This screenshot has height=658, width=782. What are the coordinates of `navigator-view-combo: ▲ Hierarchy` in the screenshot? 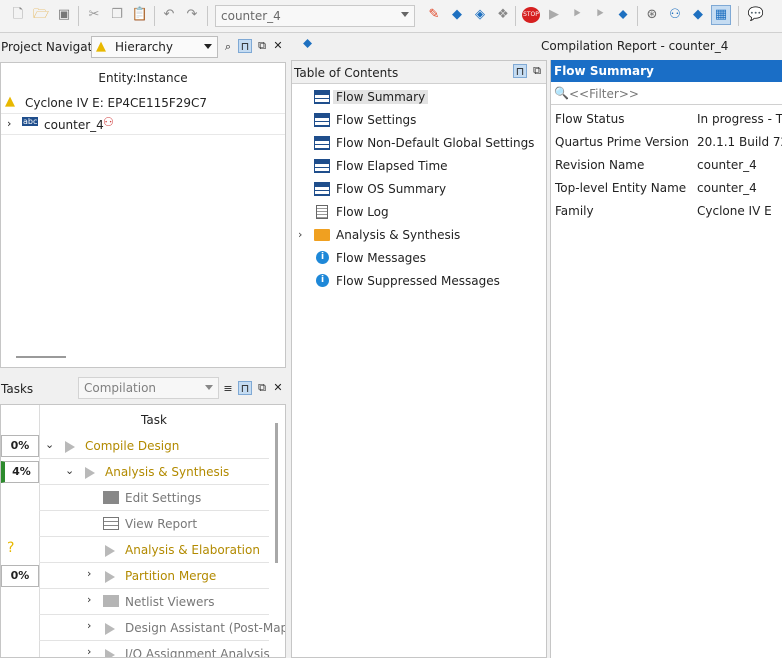 It's located at (154, 47).